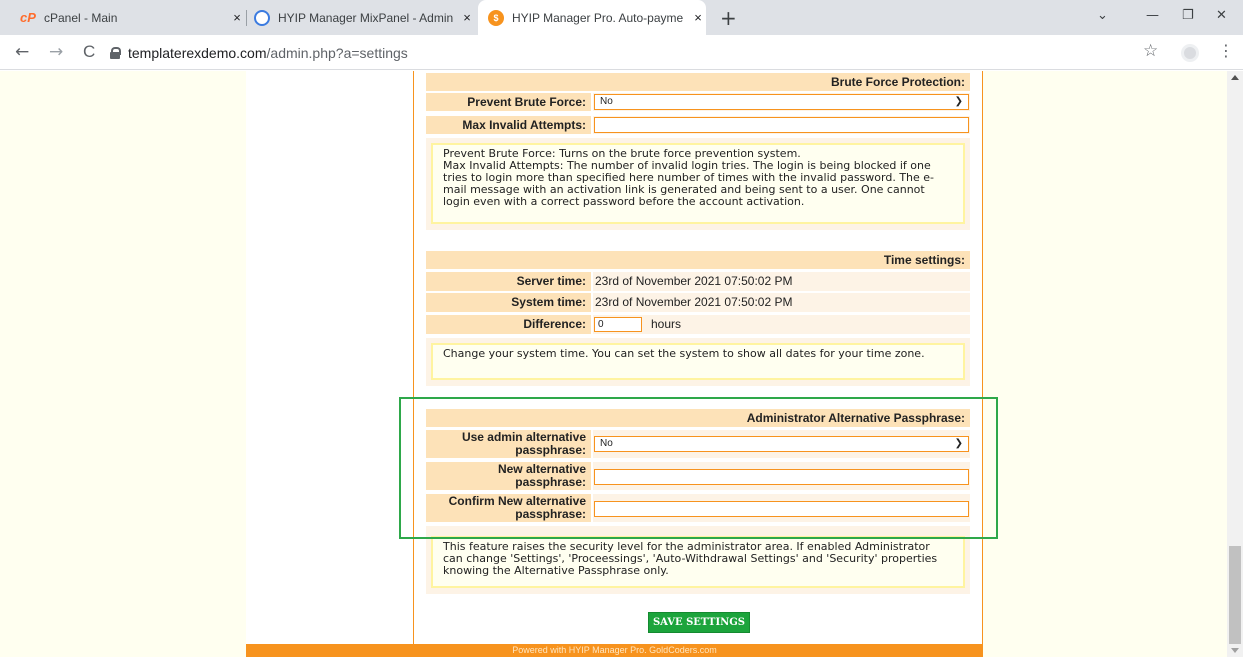  I want to click on vertical-scrollbar, so click(1235, 364).